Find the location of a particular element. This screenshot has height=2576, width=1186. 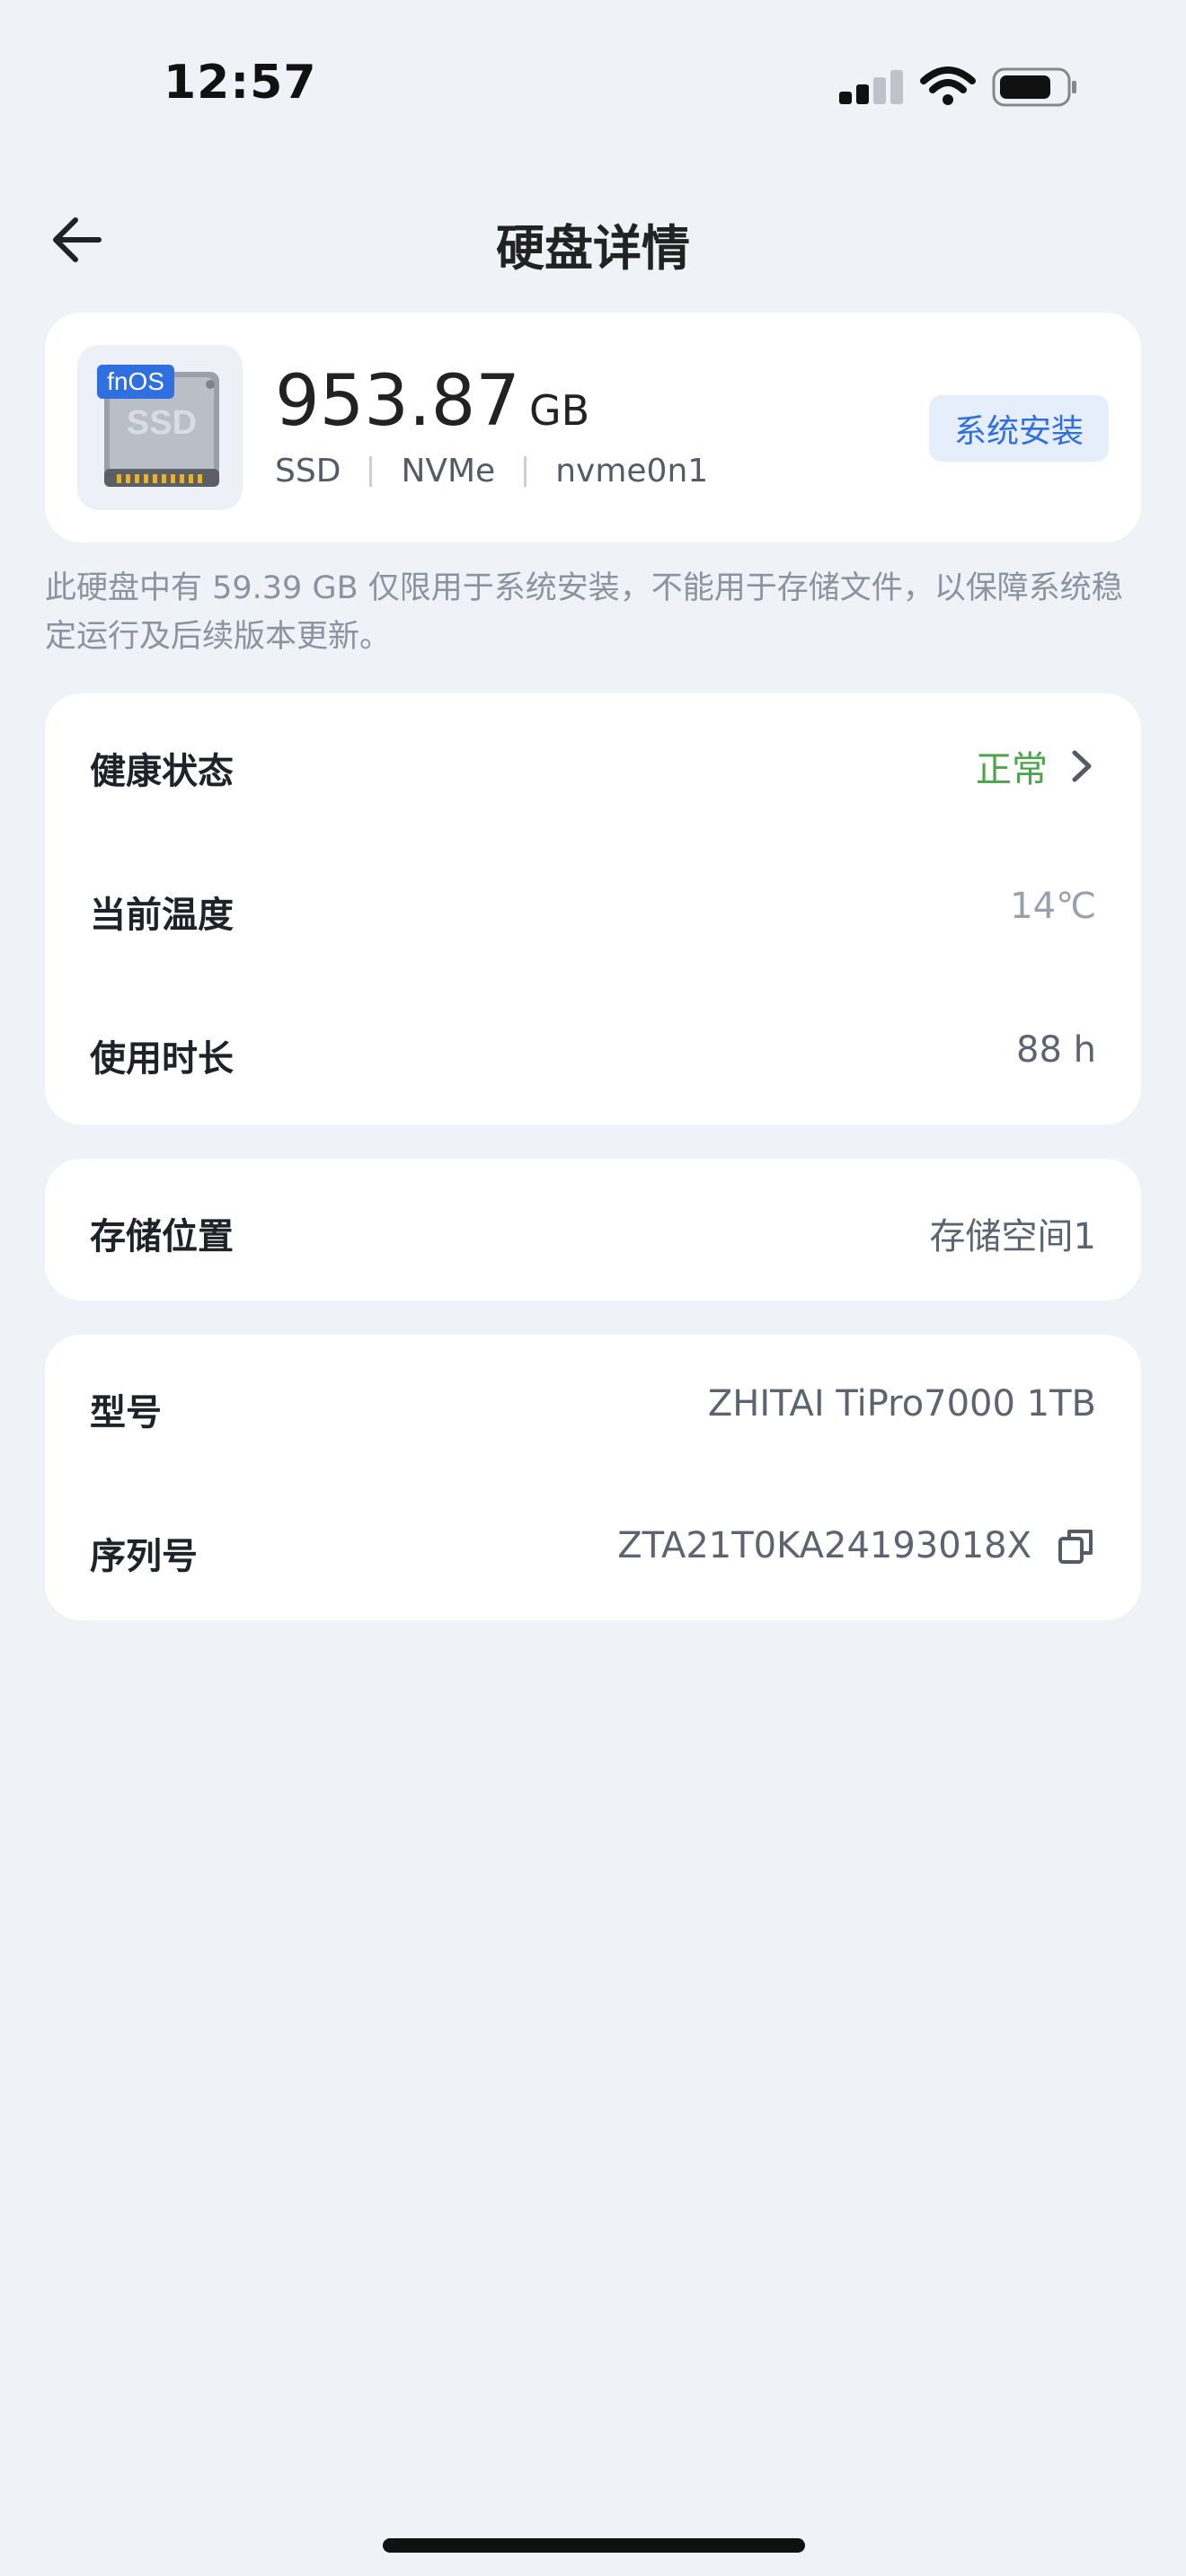

storage-location-label: 存储位置 is located at coordinates (162, 1236).